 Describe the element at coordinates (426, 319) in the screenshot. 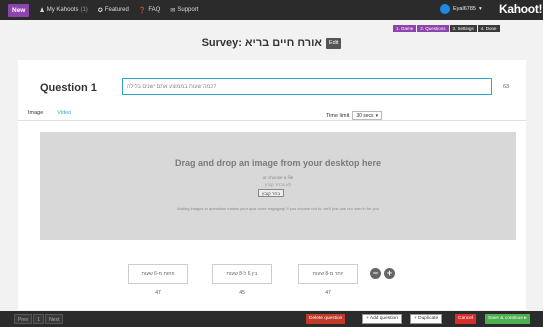

I see `duplicate-button: + Duplicate` at that location.